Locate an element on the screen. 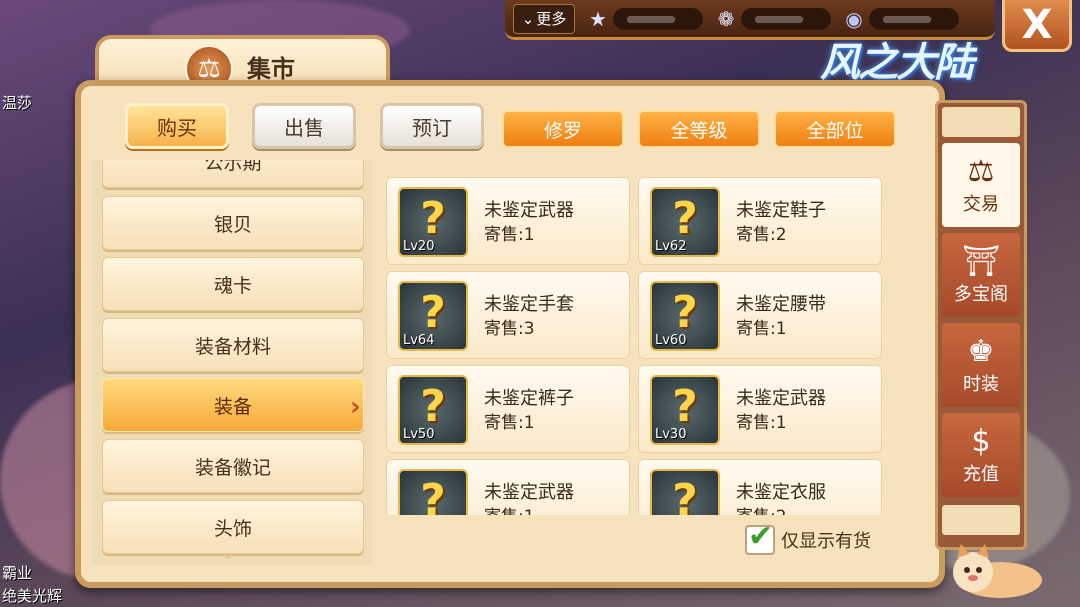  item-name: 未鉴定衣服 is located at coordinates (781, 492).